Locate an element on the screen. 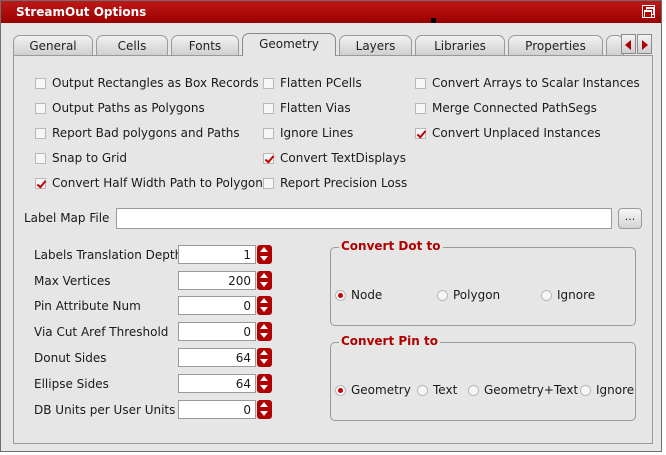 The image size is (666, 455). checkbox-label: Flatten PCells is located at coordinates (321, 83).